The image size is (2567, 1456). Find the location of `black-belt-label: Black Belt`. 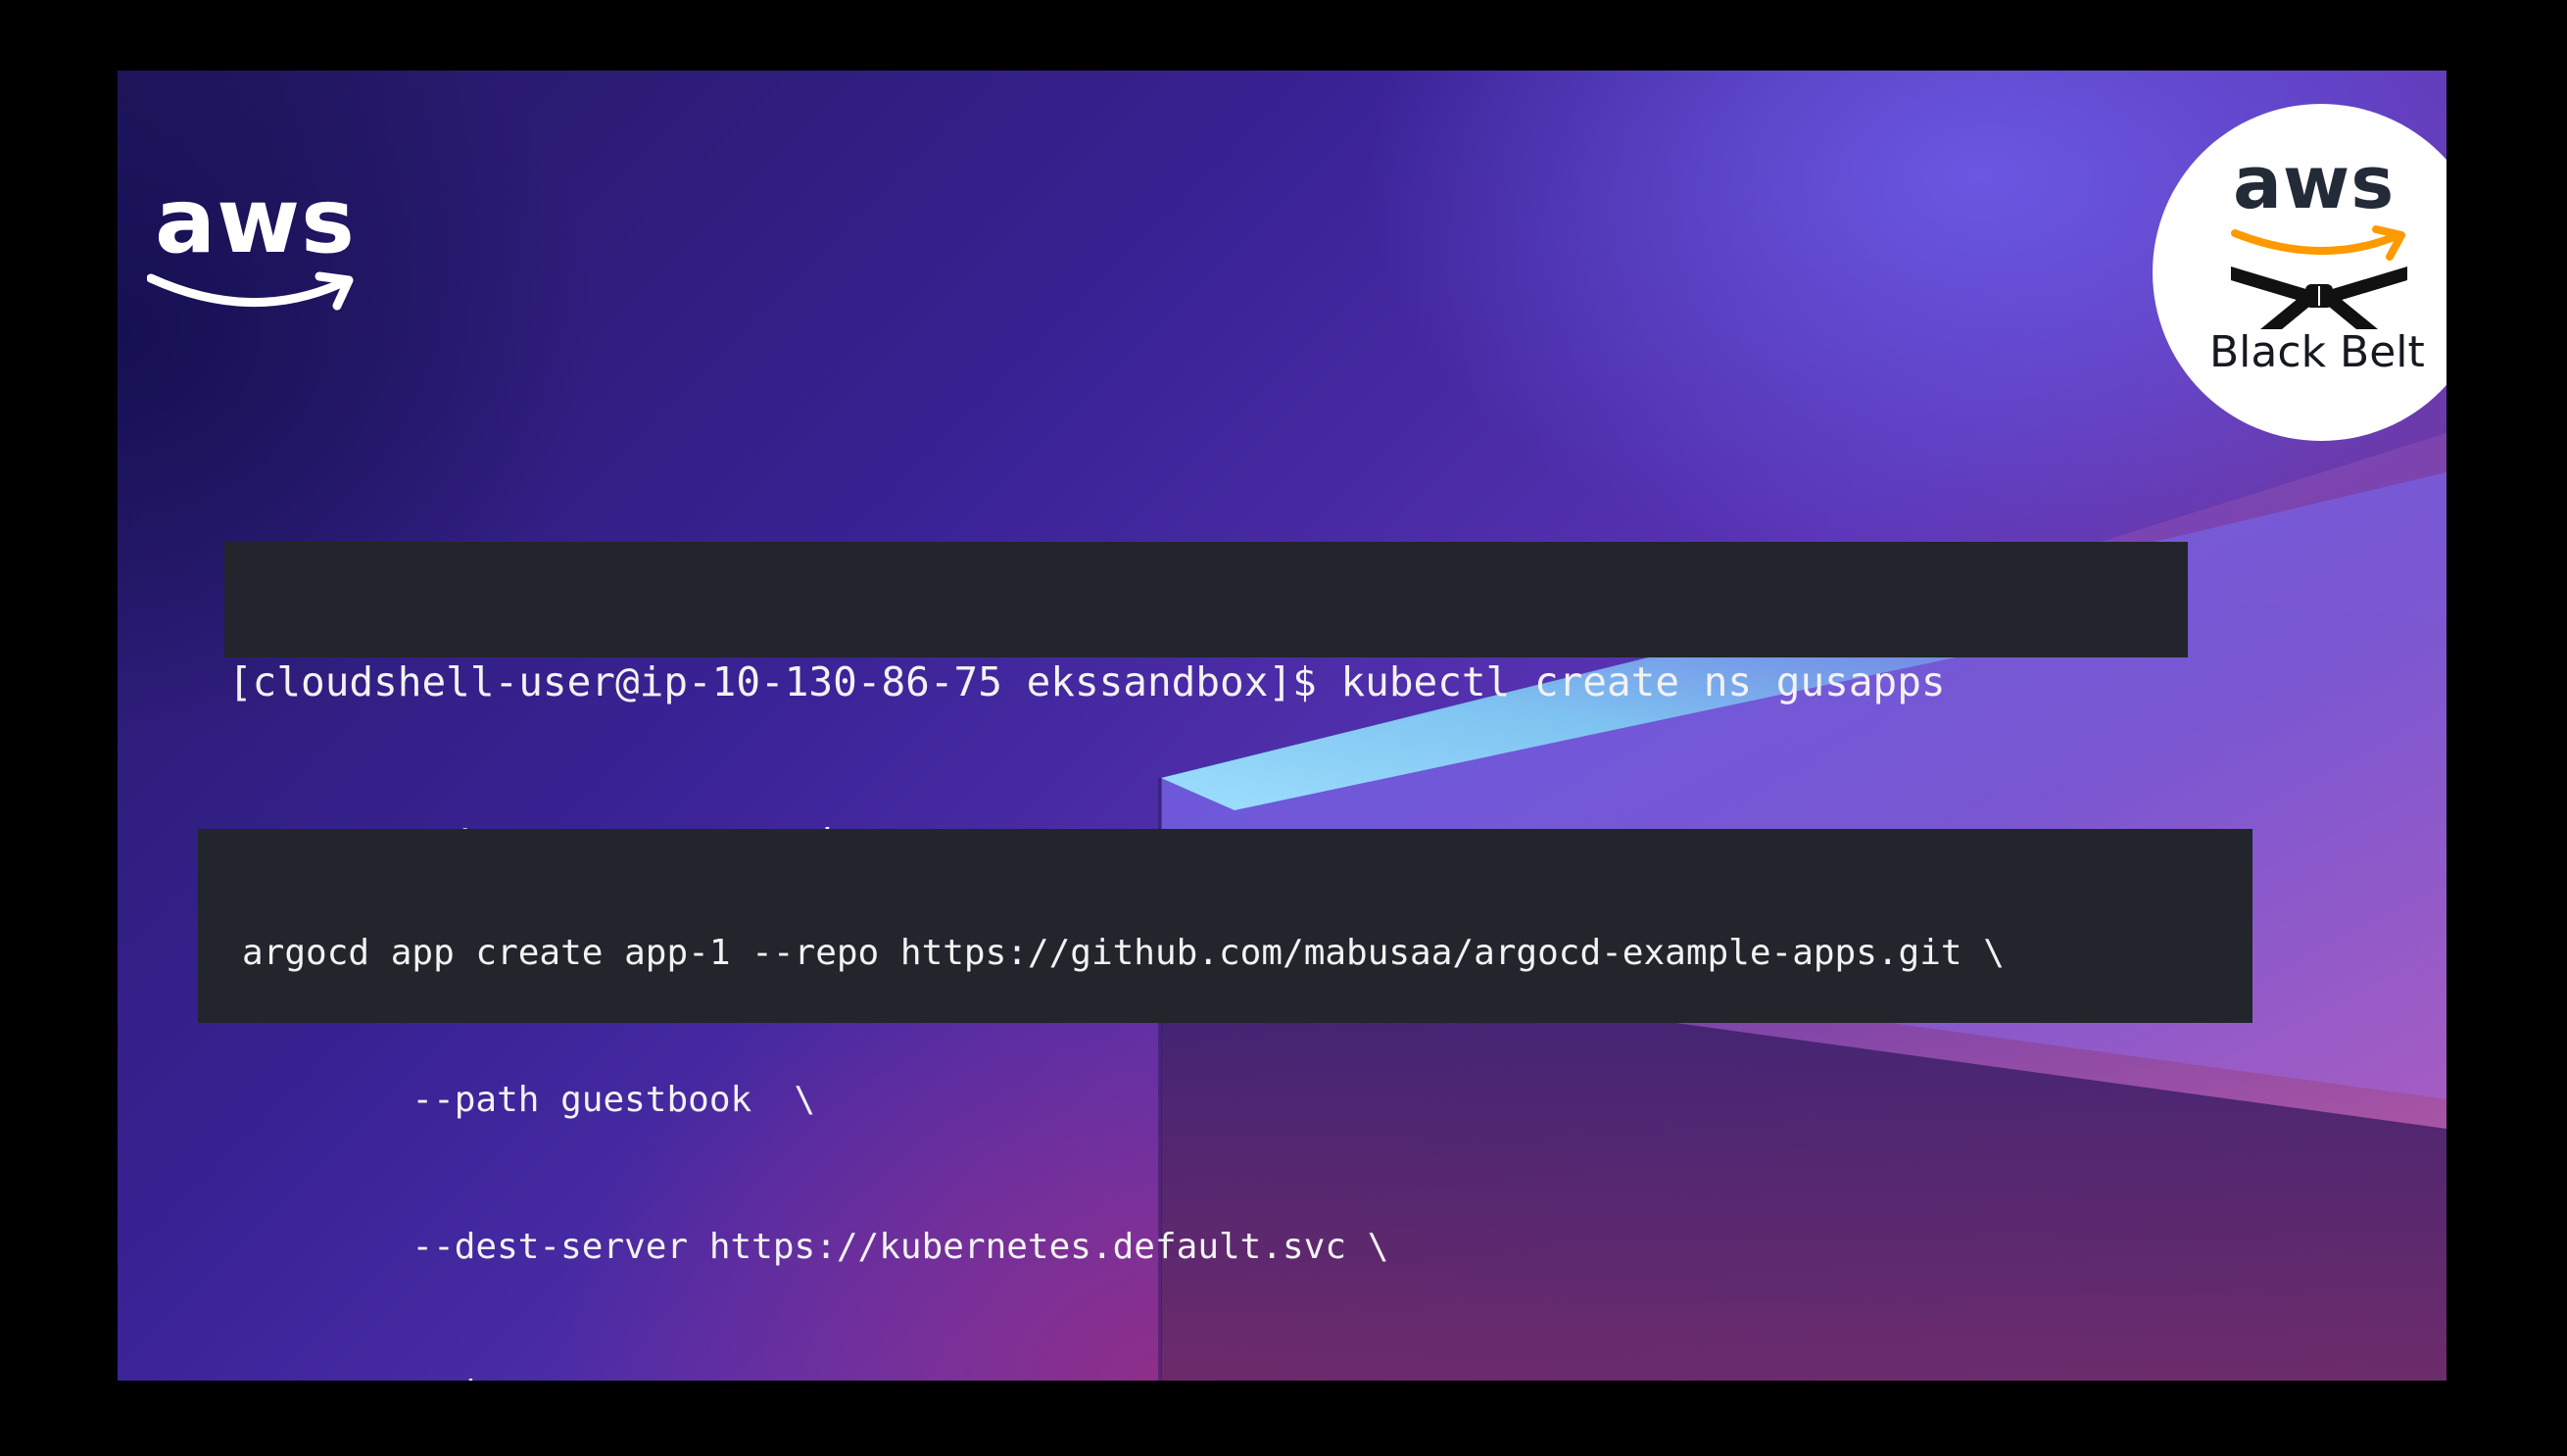

black-belt-label: Black Belt is located at coordinates (2317, 352).